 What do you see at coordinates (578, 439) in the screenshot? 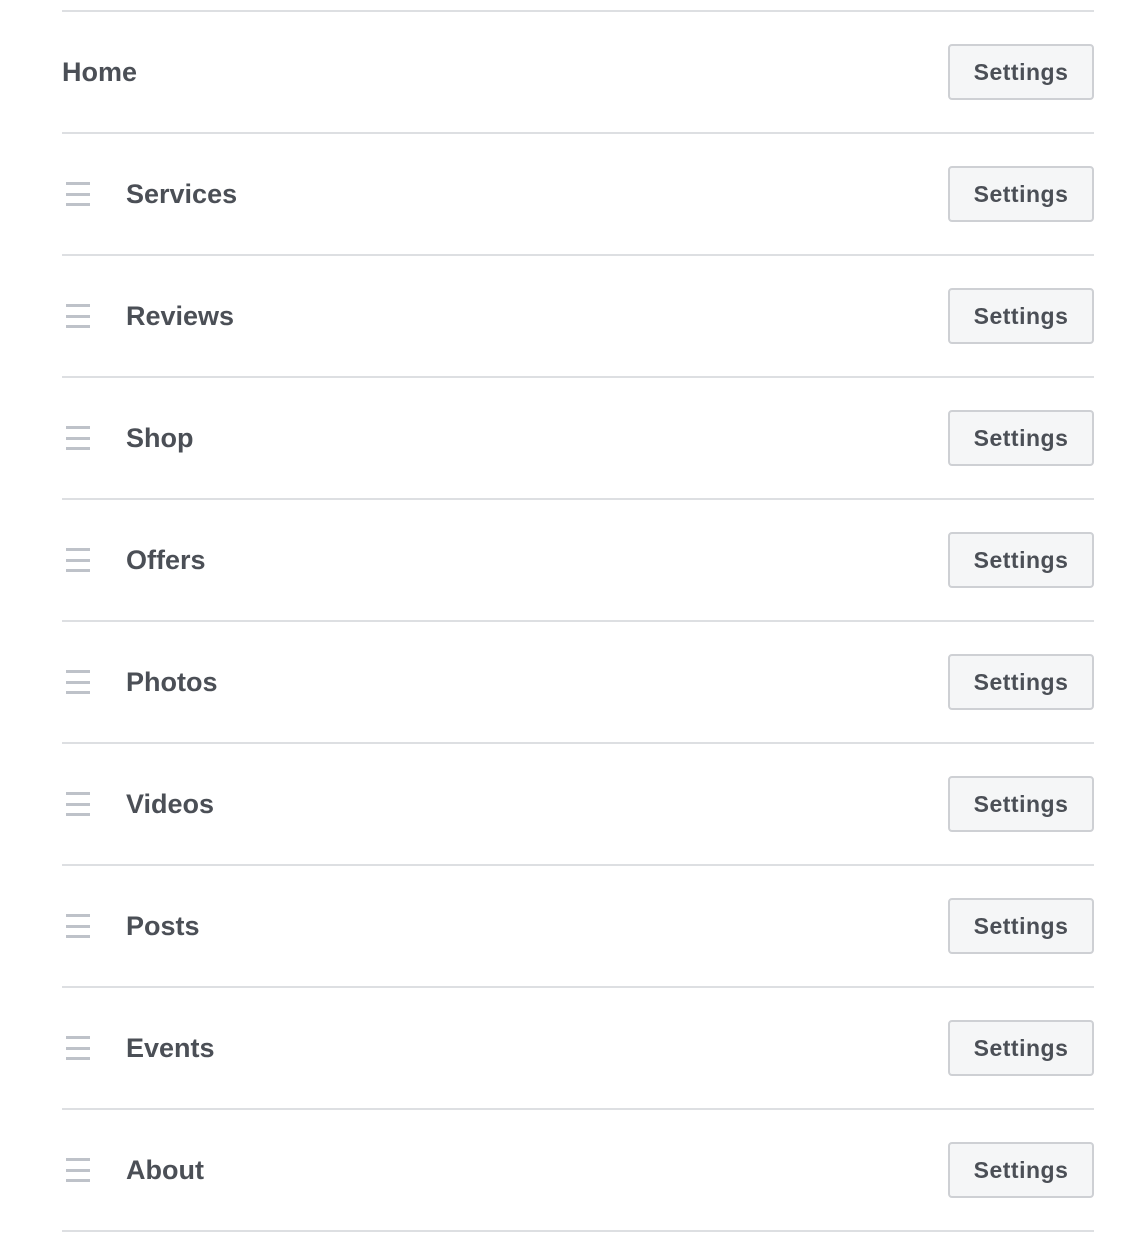
I see `tab-row-shop: Shop Settings` at bounding box center [578, 439].